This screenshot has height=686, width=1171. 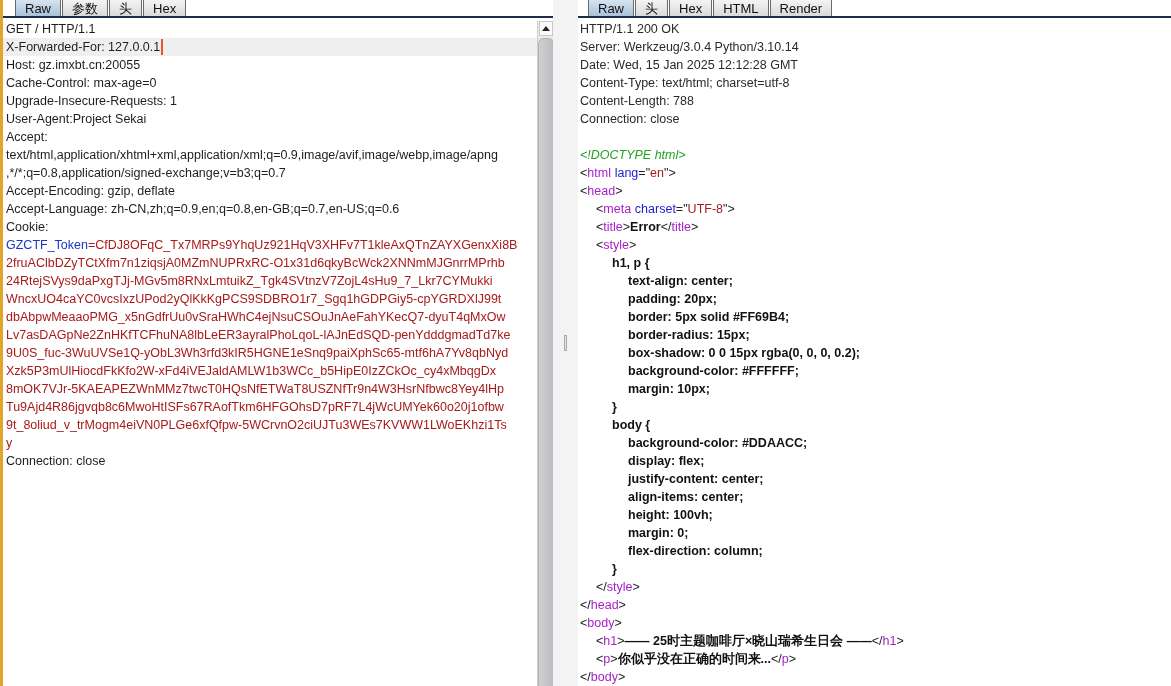 I want to click on code-line: height: 100vh;, so click(x=670, y=515).